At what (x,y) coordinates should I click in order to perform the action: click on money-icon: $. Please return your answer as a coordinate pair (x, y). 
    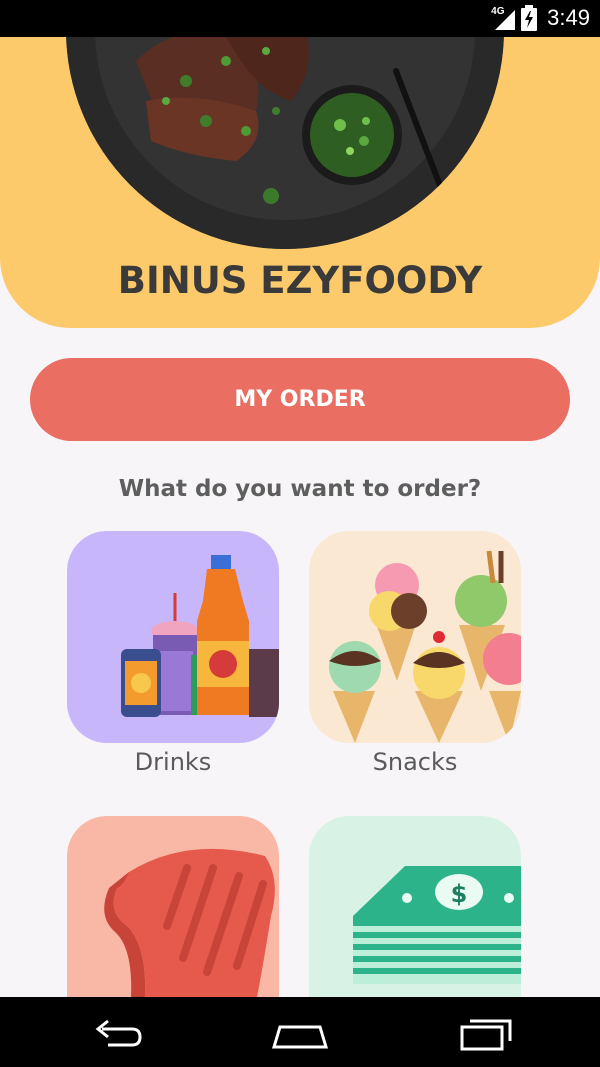
    Looking at the image, I should click on (437, 925).